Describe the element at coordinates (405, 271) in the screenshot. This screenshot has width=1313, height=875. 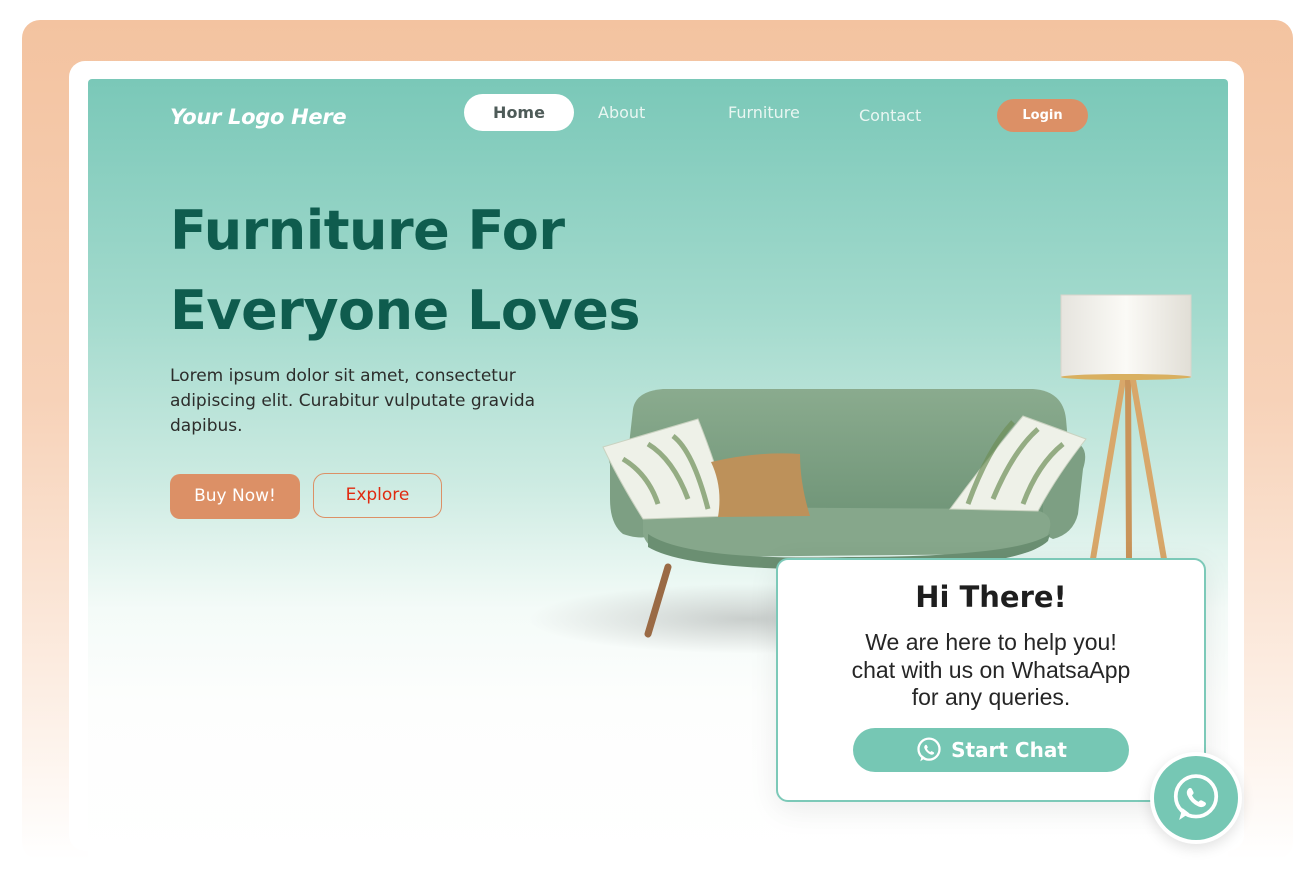
I see `hero-title: Furniture For Everyone Loves` at that location.